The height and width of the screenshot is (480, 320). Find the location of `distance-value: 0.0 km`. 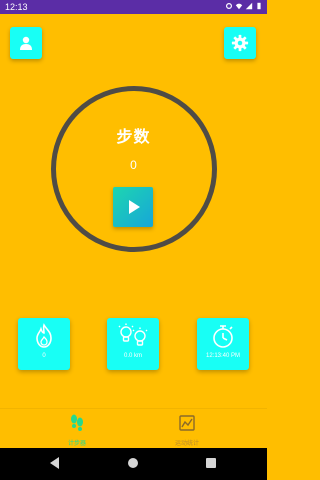

distance-value: 0.0 km is located at coordinates (132, 356).